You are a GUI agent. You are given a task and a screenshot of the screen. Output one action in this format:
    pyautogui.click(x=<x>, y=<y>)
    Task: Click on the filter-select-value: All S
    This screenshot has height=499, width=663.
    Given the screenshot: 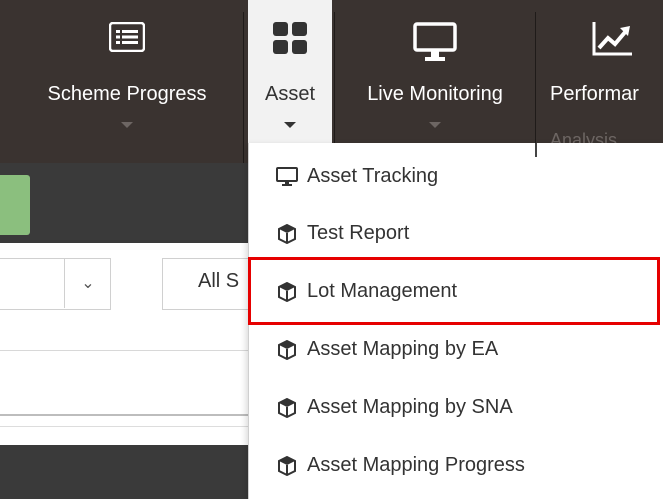 What is the action you would take?
    pyautogui.click(x=219, y=281)
    